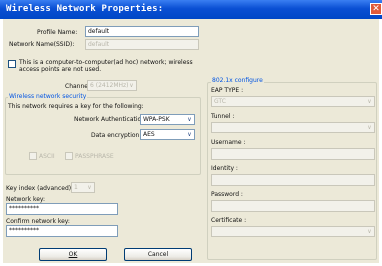  What do you see at coordinates (94, 156) in the screenshot?
I see `passphrase-label: PASSPHRASE` at bounding box center [94, 156].